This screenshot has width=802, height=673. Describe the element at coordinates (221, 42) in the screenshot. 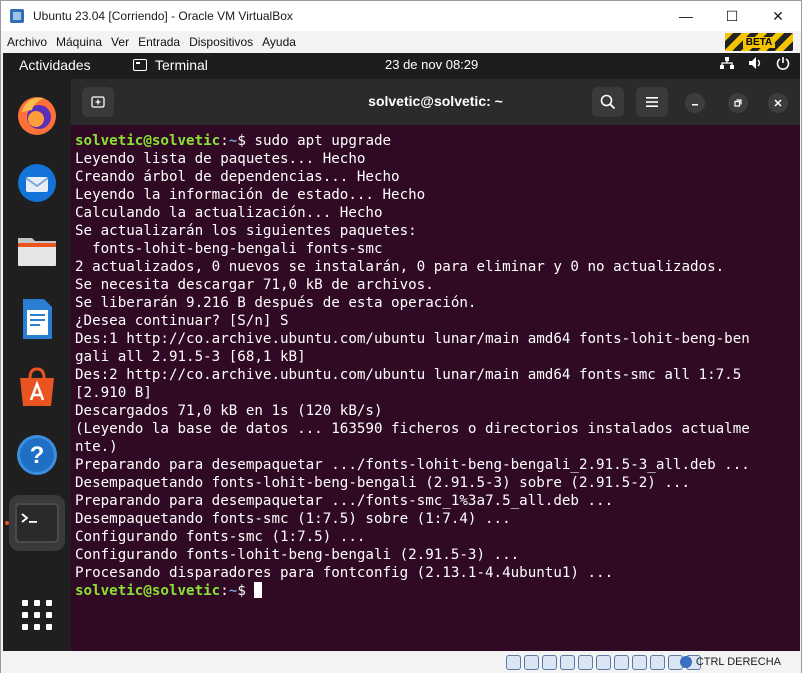

I see `menu-dispositivos: Dispositivos` at that location.